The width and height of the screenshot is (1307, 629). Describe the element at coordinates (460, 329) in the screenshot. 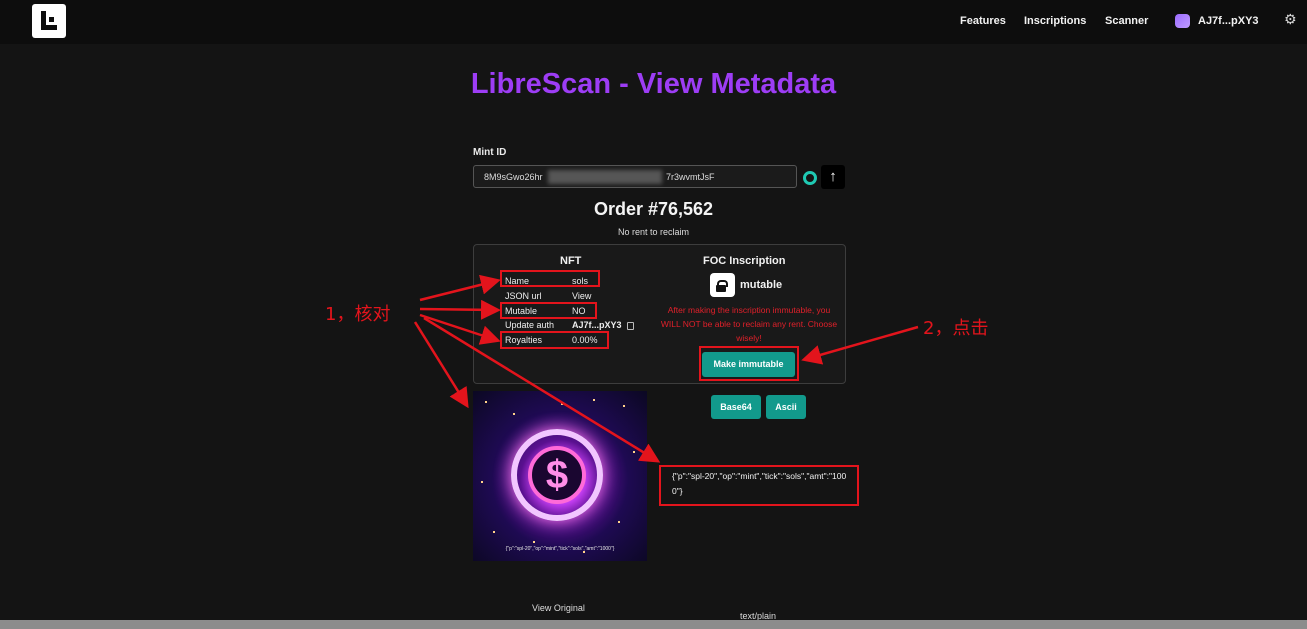

I see `arrow-to-royalties` at that location.